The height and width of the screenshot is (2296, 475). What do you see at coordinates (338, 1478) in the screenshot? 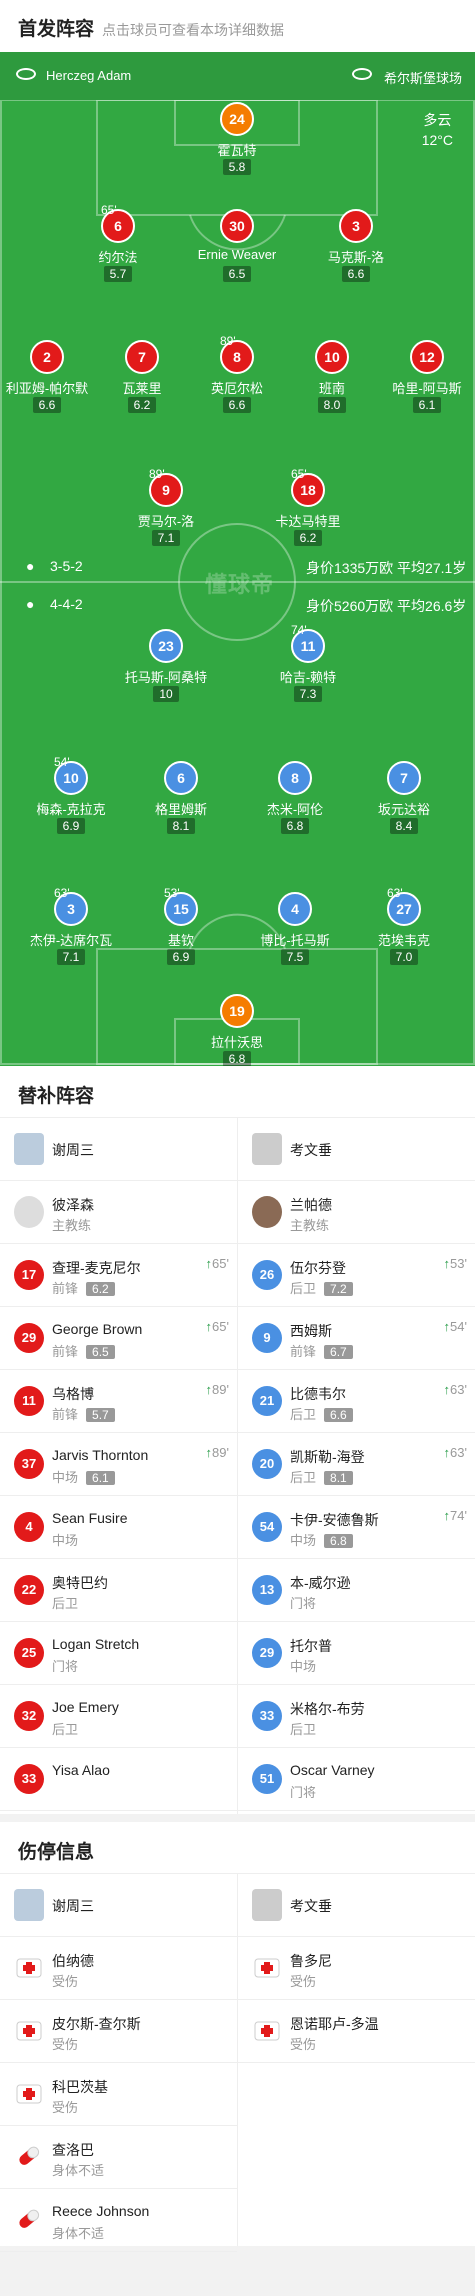
I see `player-rating: 8.1` at bounding box center [338, 1478].